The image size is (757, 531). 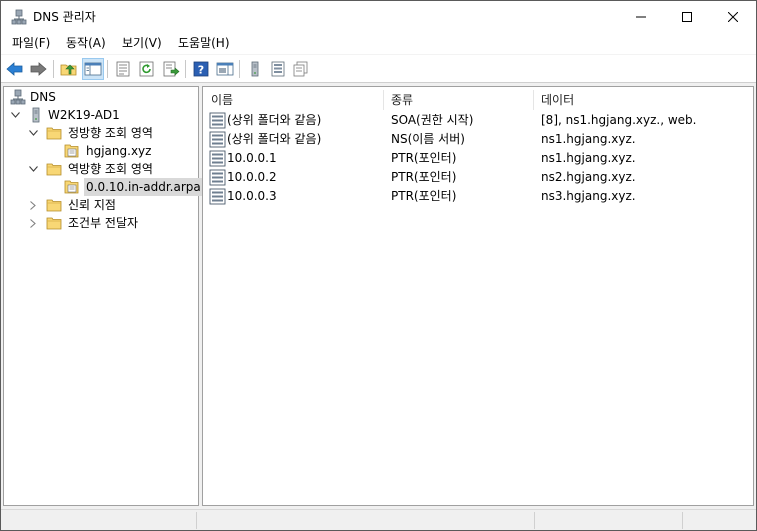 I want to click on show-hide-console-tree-button, so click(x=93, y=69).